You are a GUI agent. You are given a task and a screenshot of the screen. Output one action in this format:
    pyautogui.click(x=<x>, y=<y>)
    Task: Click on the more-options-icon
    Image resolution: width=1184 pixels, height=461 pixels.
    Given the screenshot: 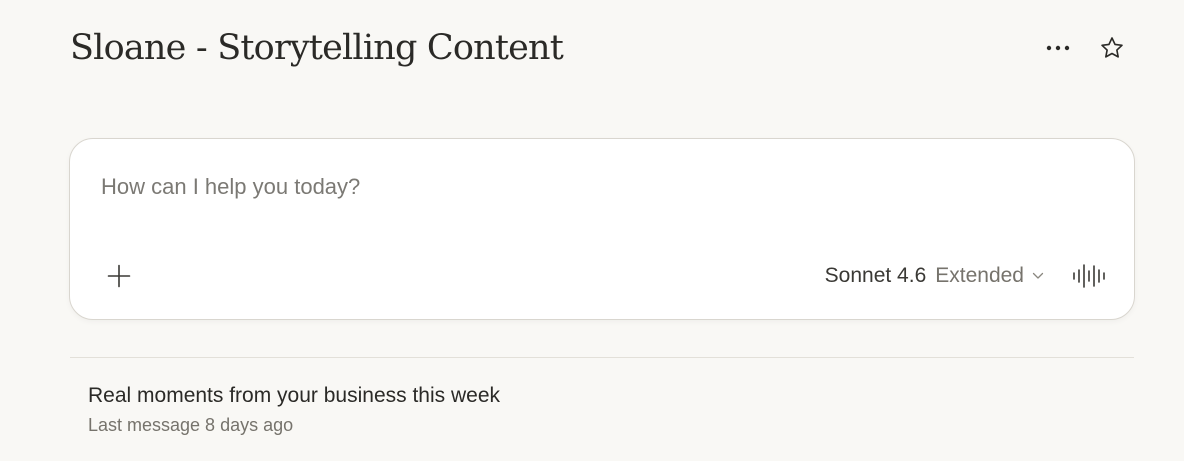 What is the action you would take?
    pyautogui.click(x=1058, y=48)
    